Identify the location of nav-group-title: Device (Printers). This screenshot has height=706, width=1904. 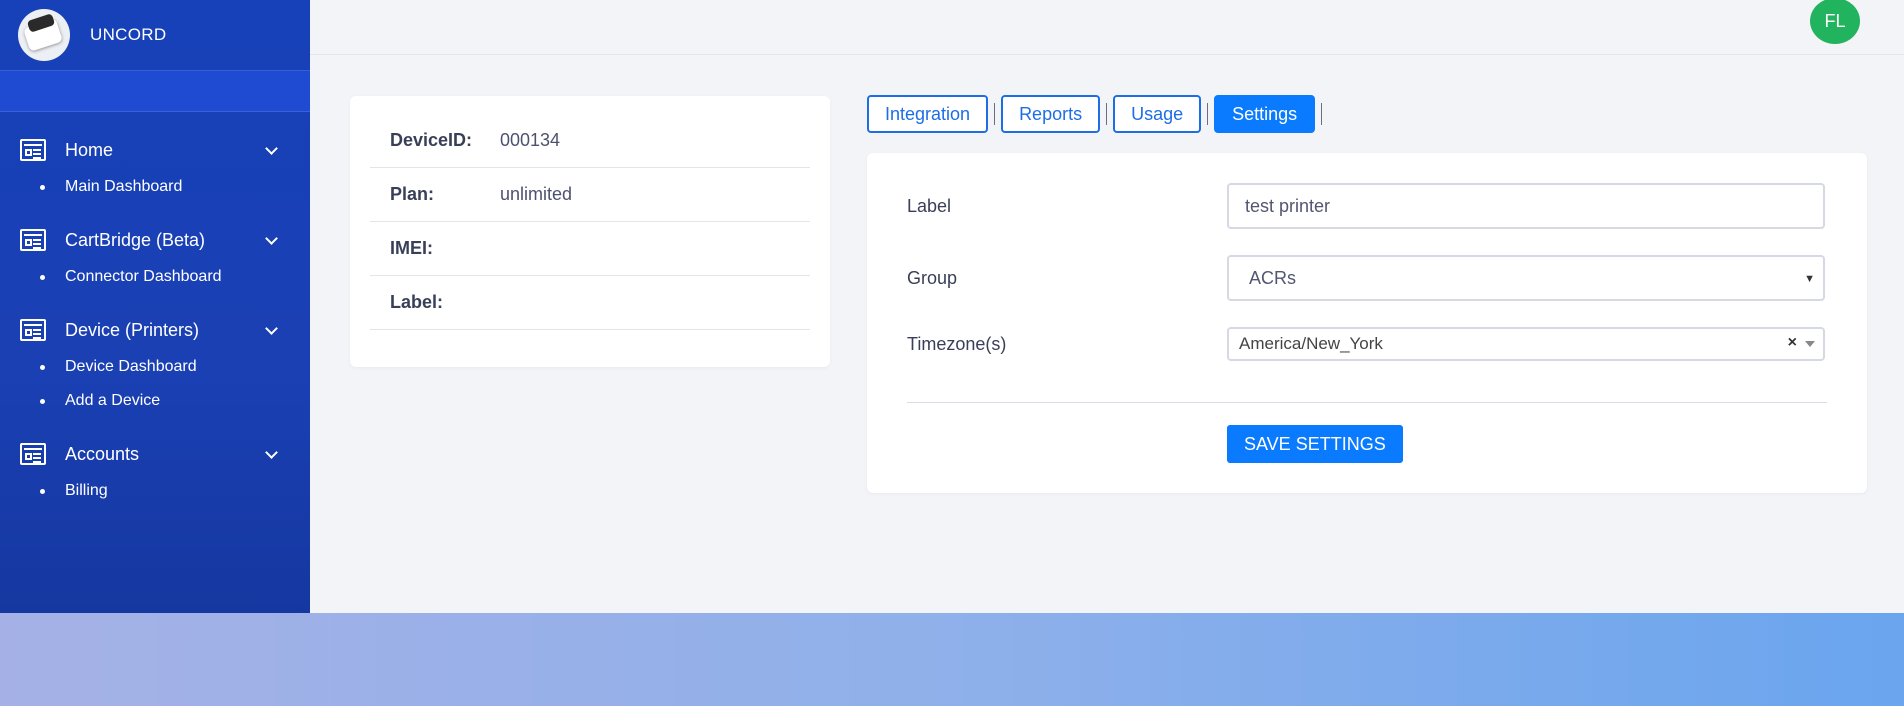
(132, 329).